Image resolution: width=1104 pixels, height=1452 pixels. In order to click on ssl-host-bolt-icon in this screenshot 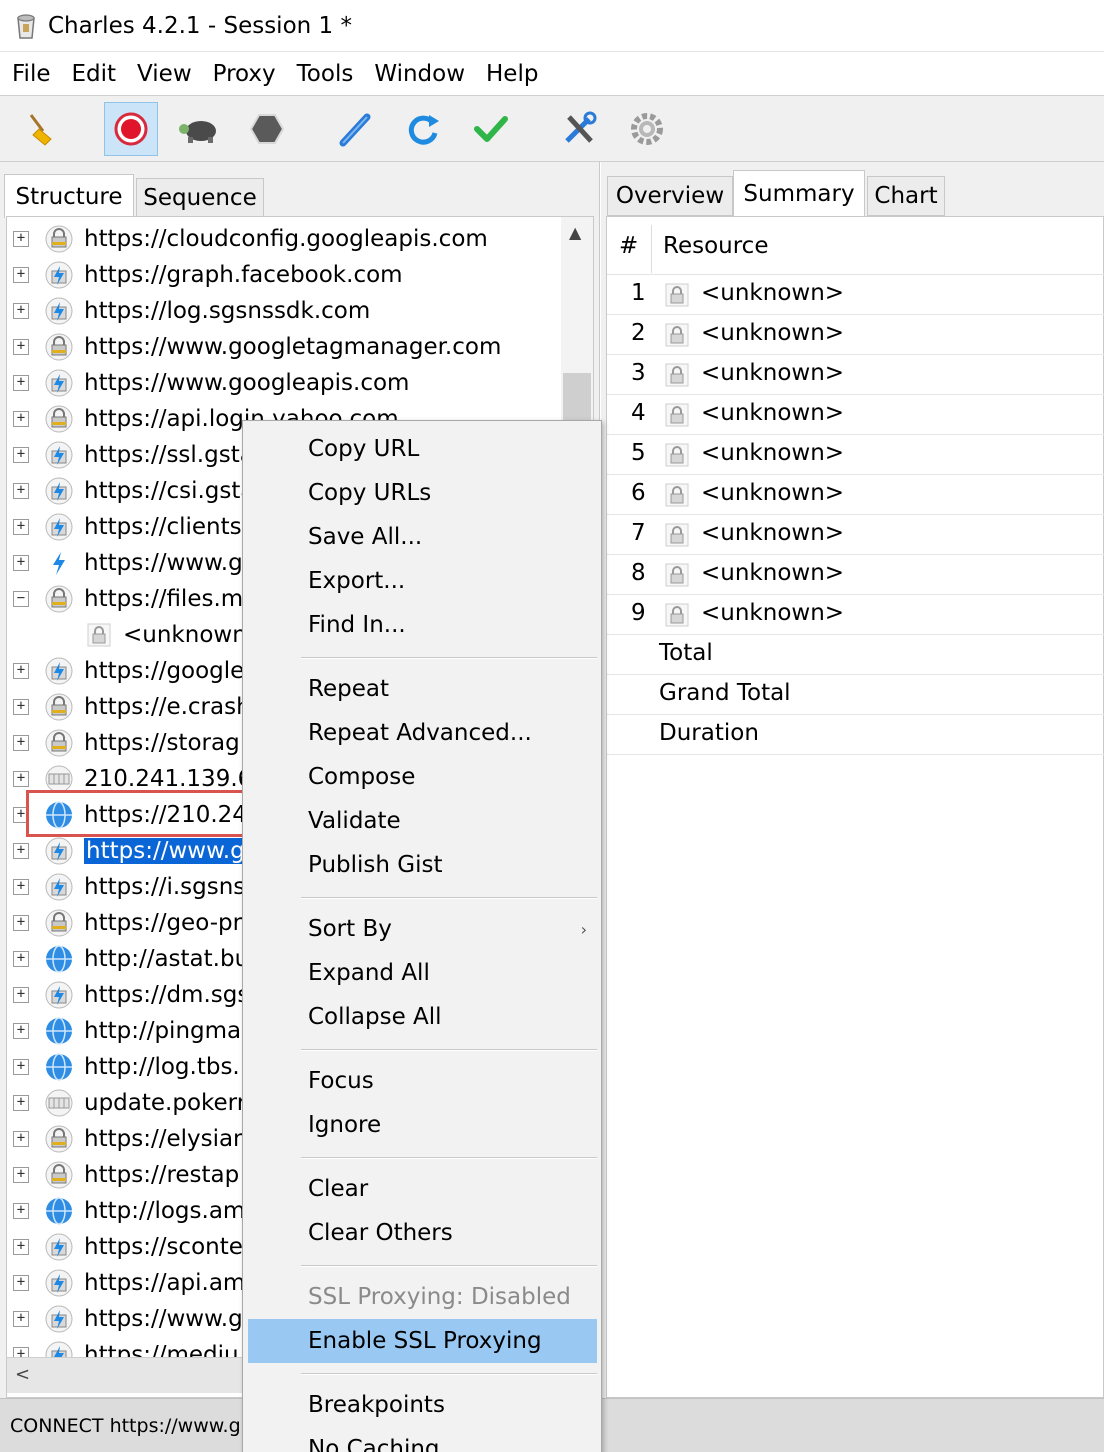, I will do `click(59, 275)`.